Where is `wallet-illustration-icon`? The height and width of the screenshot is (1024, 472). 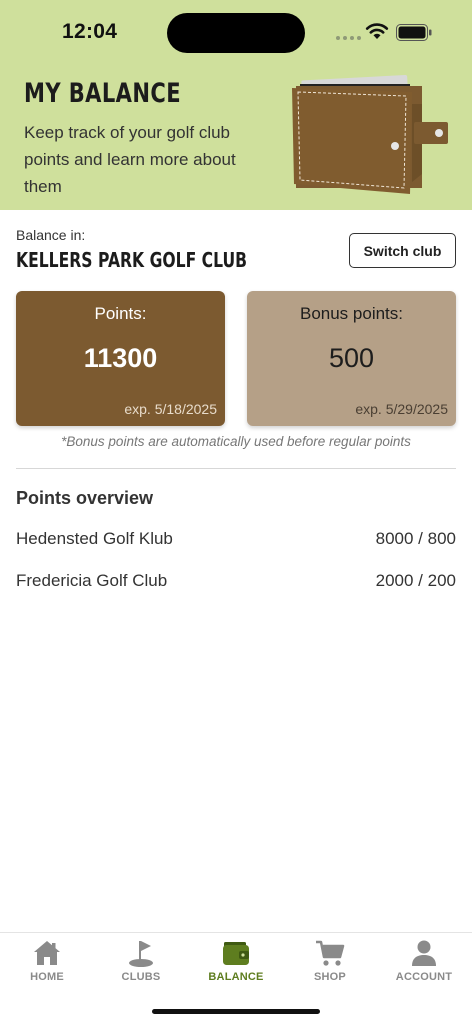 wallet-illustration-icon is located at coordinates (370, 134).